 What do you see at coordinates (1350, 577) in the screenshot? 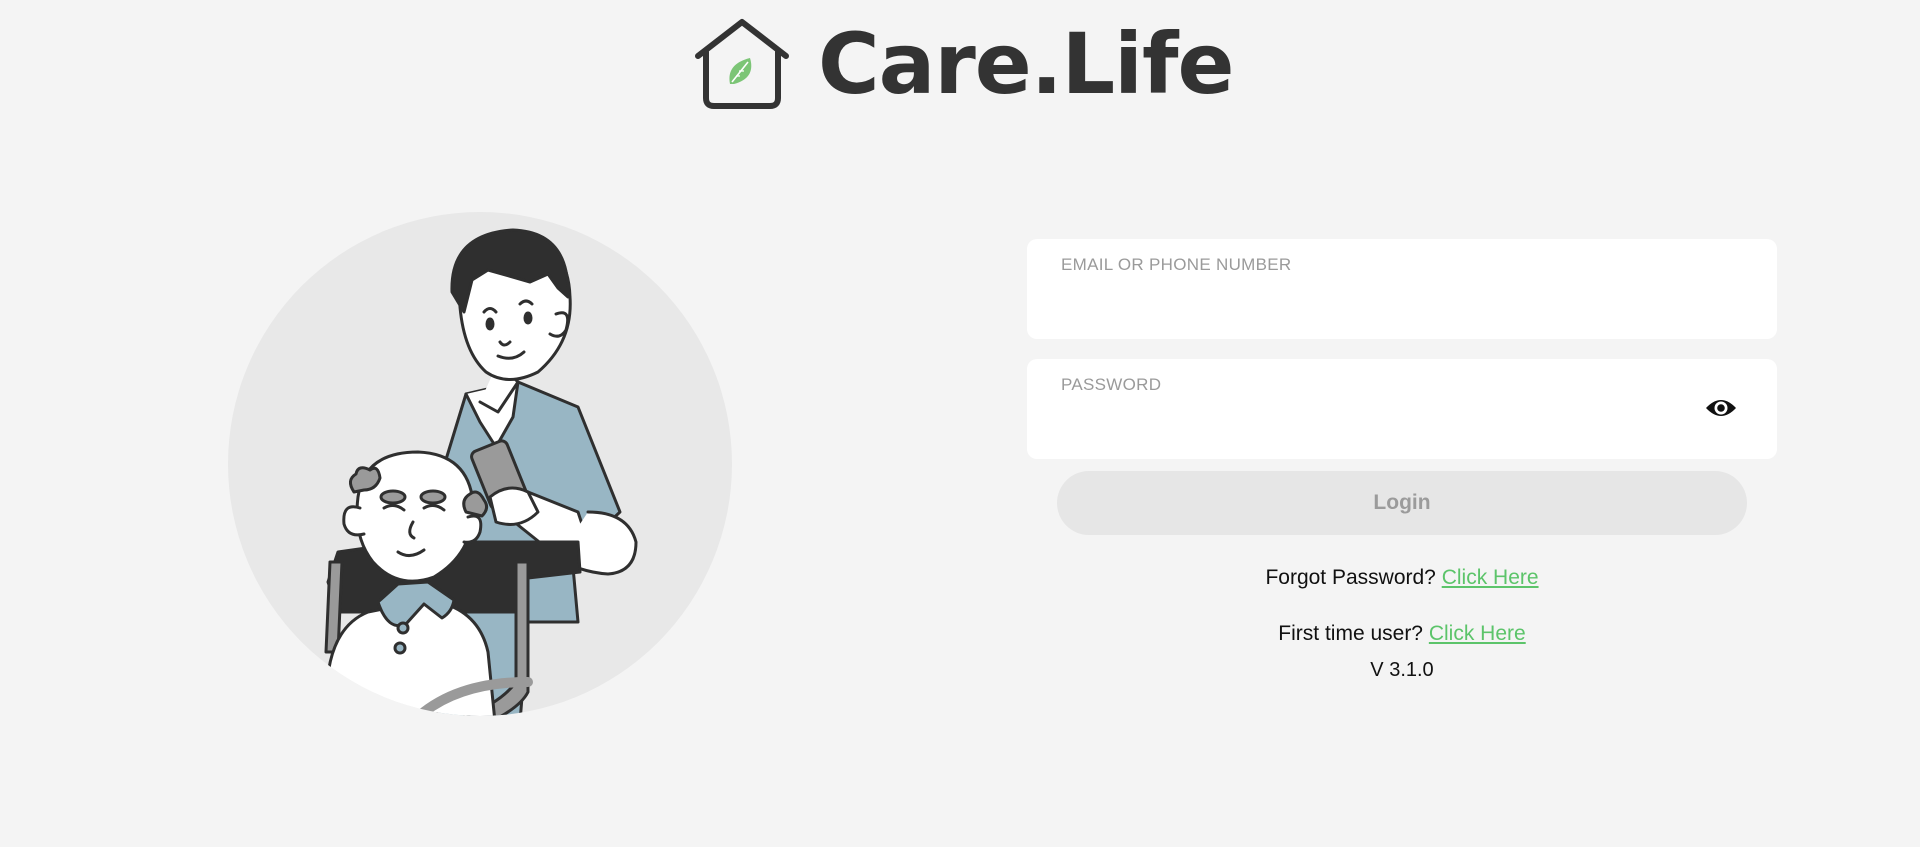
I see `forgot-password-text: Forgot Password?` at bounding box center [1350, 577].